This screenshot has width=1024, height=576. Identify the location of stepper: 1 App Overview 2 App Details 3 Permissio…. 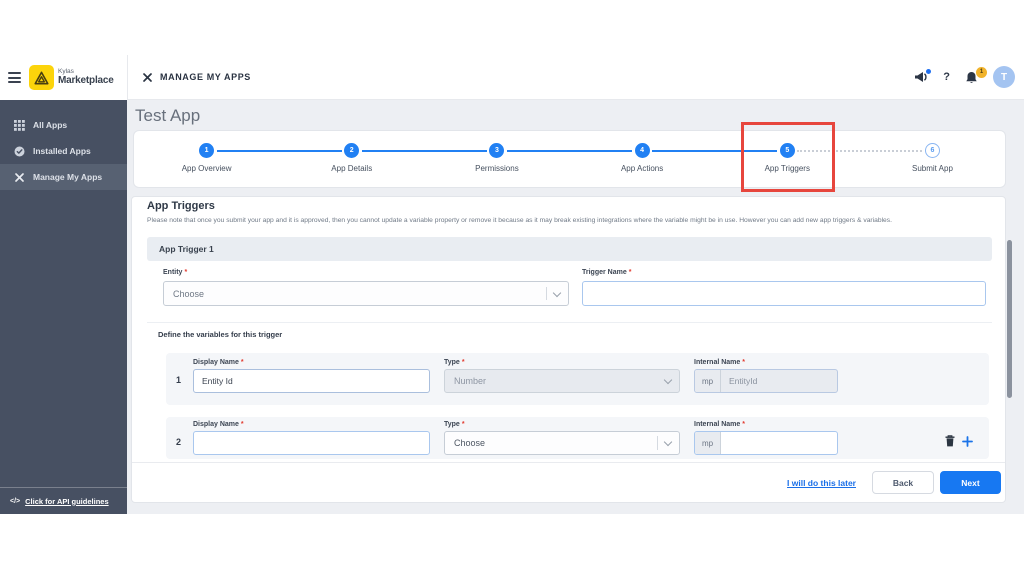
(569, 159).